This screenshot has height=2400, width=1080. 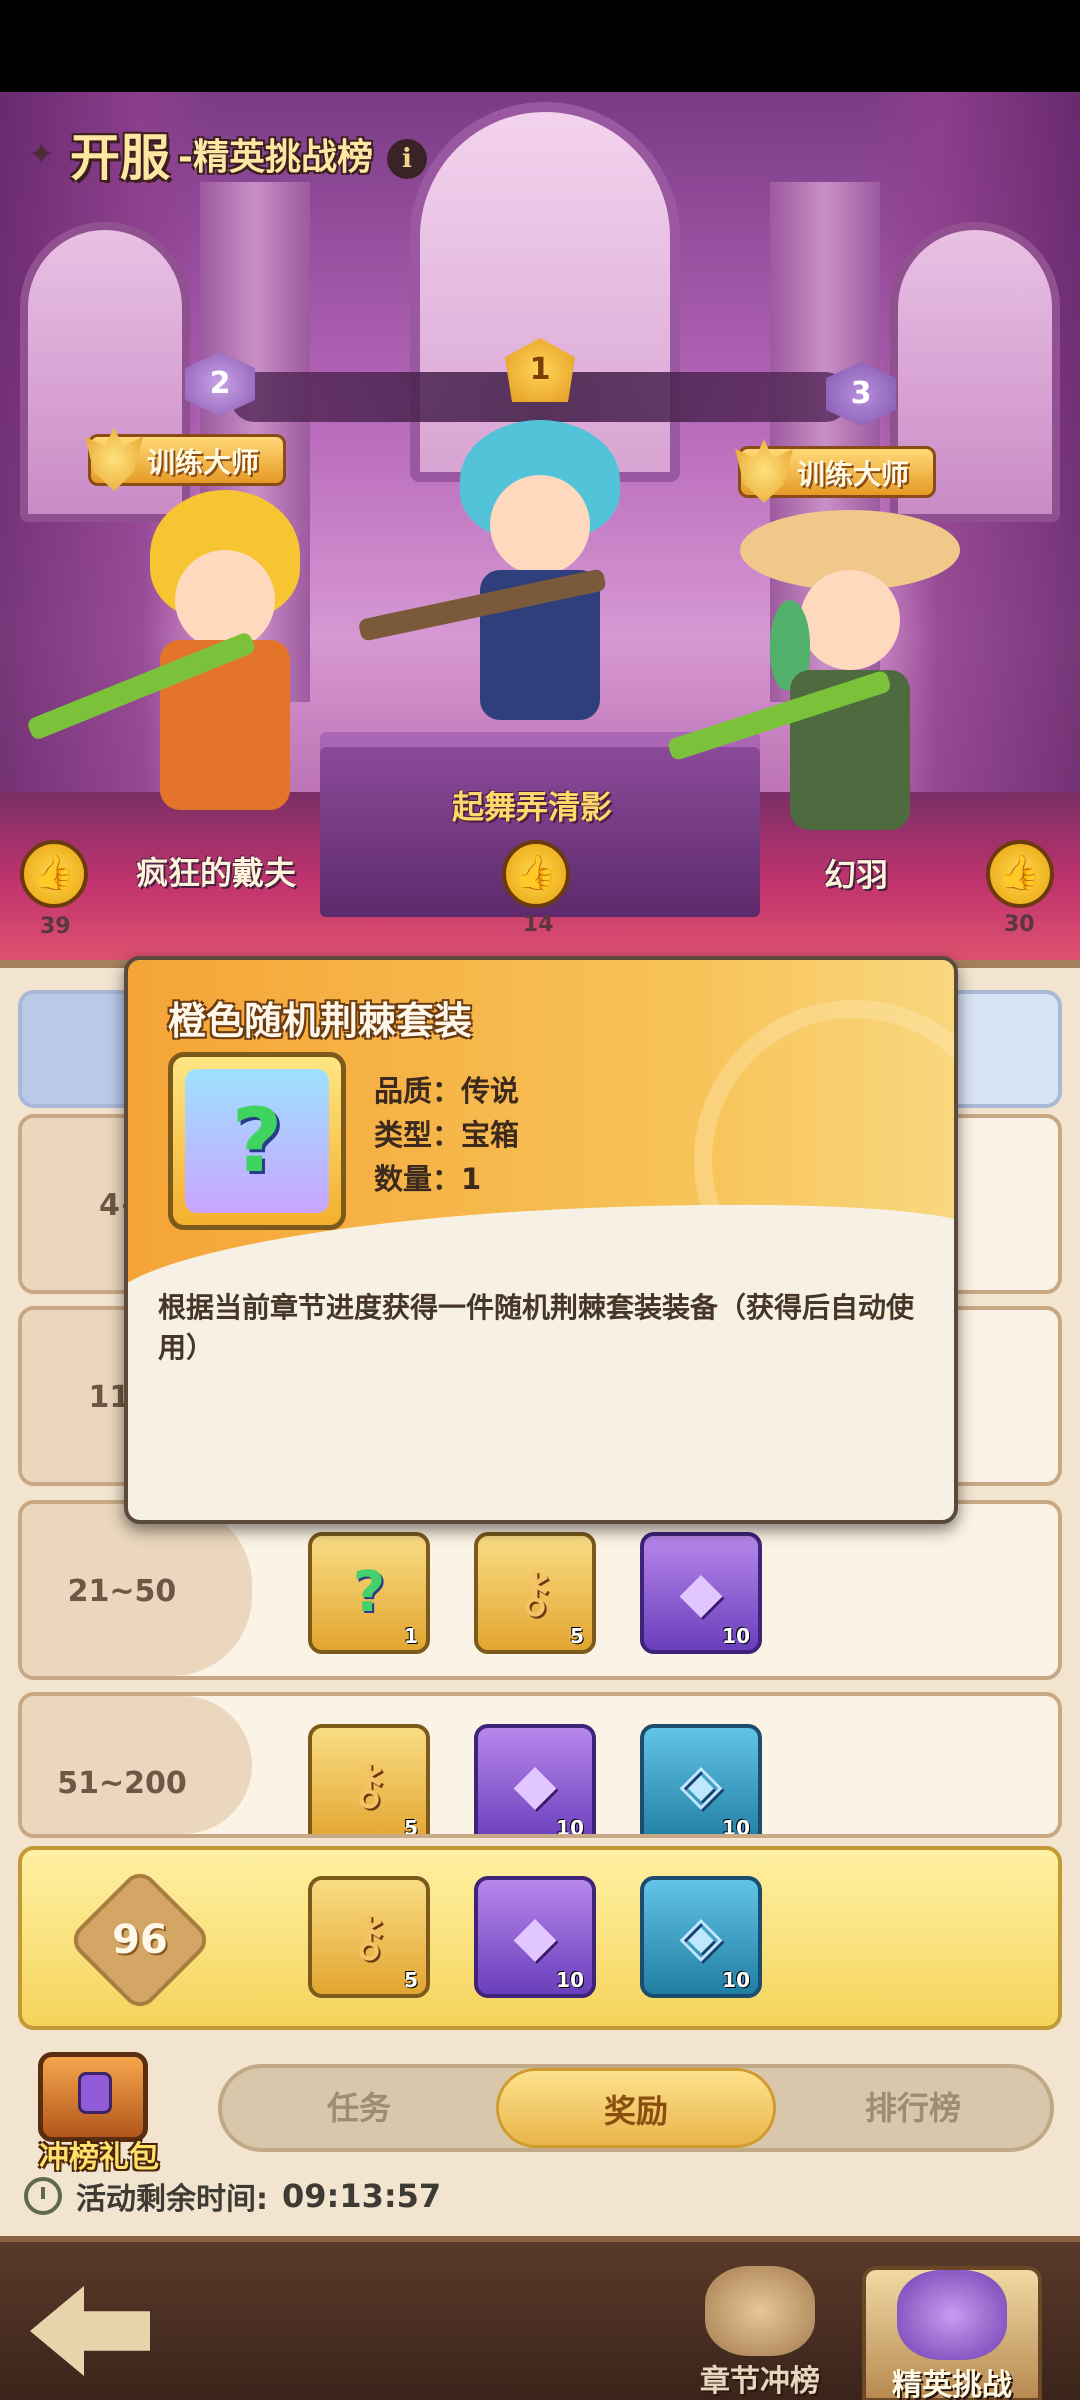 What do you see at coordinates (120, 158) in the screenshot?
I see `title-main: 开服` at bounding box center [120, 158].